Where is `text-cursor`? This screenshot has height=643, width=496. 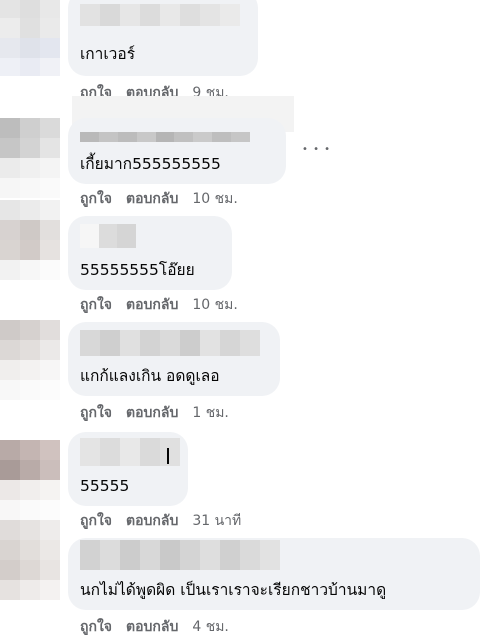 text-cursor is located at coordinates (168, 456).